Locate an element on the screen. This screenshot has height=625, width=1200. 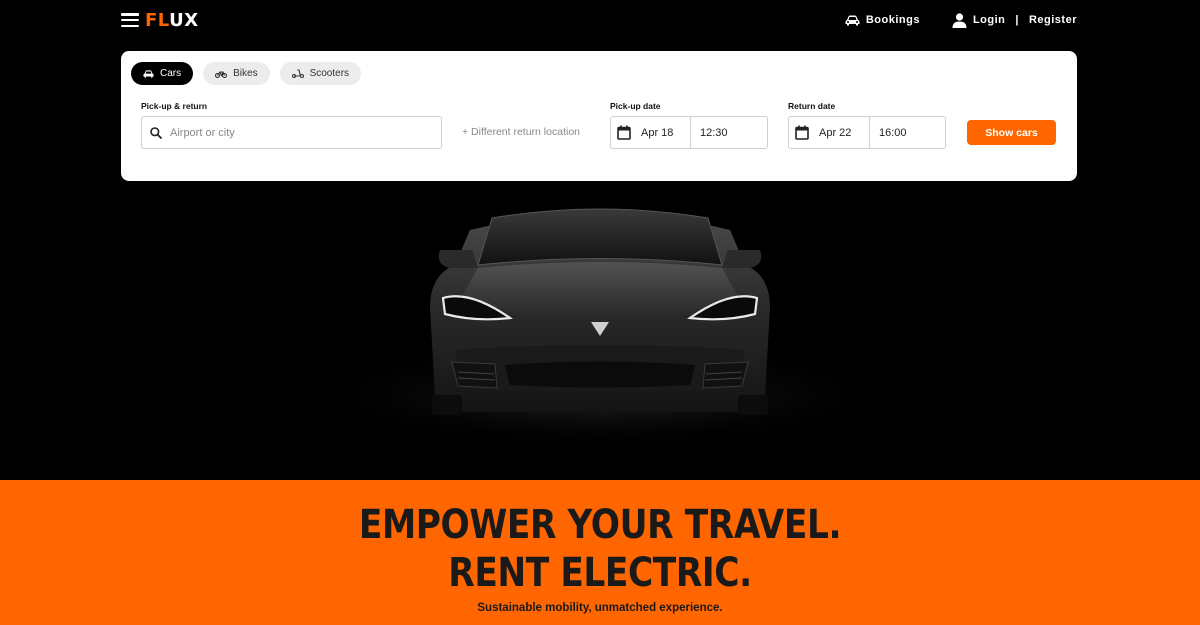
scooter-icon is located at coordinates (297, 73).